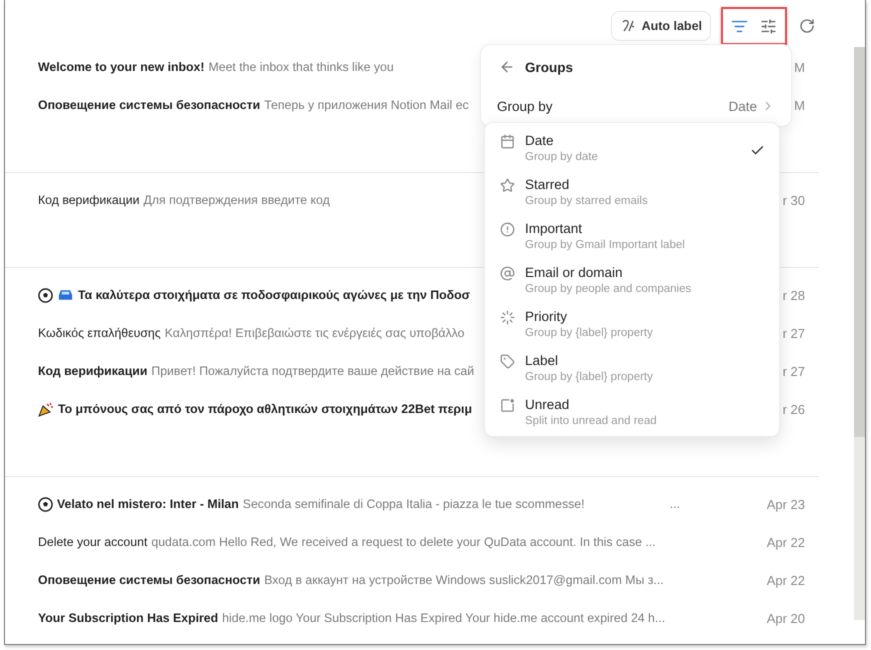  What do you see at coordinates (507, 141) in the screenshot?
I see `calendar-icon` at bounding box center [507, 141].